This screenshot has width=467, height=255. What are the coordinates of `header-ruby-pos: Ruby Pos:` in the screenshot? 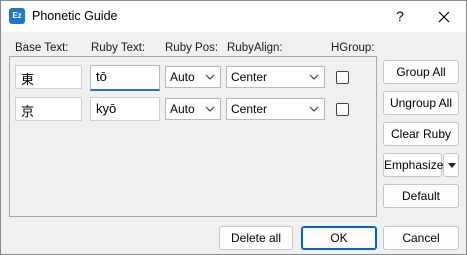 It's located at (192, 48).